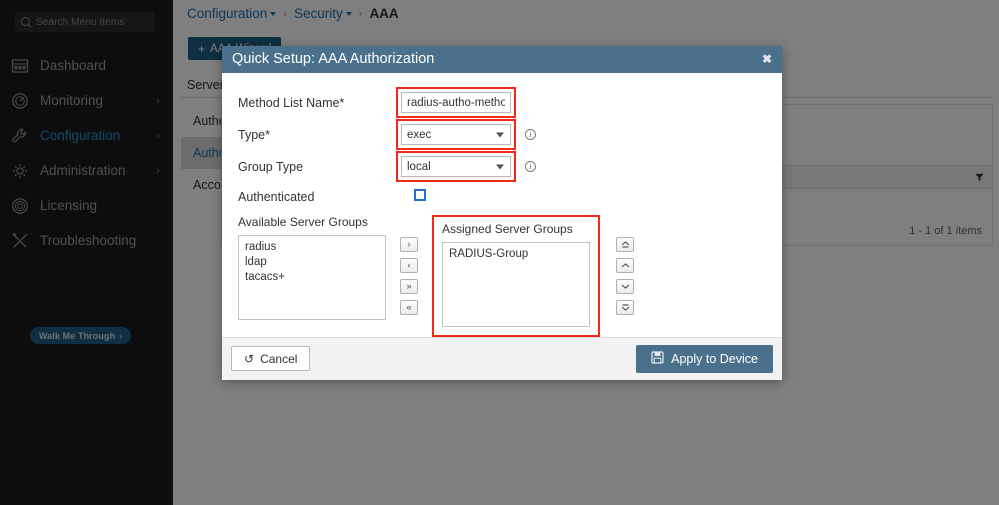 The image size is (999, 505). I want to click on available-listbox: radius ldap tacacs+, so click(312, 277).